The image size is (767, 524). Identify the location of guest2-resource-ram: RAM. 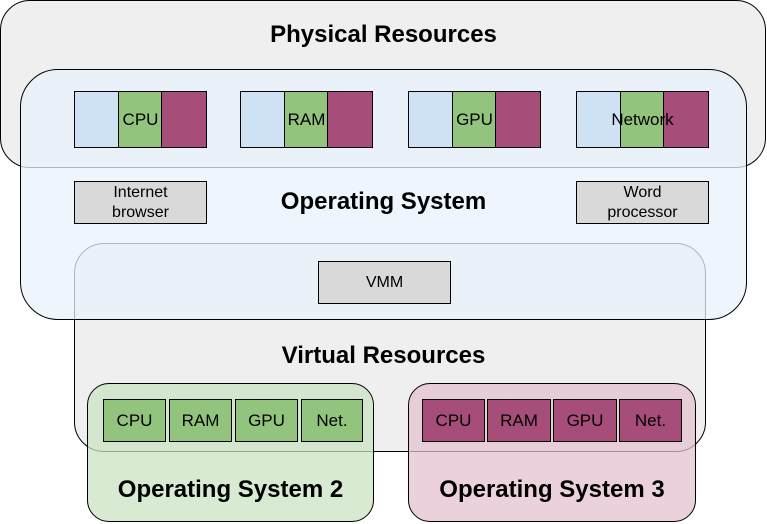
(200, 420).